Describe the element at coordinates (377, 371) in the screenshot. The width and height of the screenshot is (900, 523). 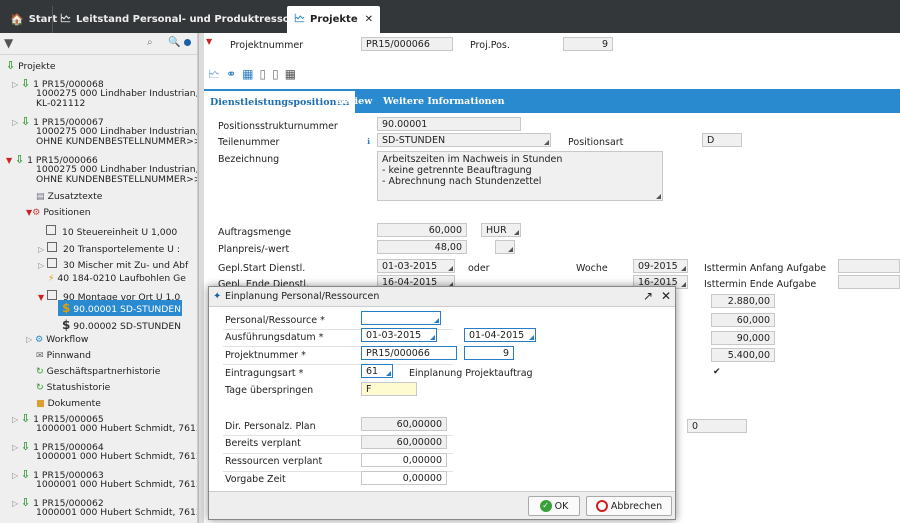
I see `eintragungsart-input: 61` at that location.